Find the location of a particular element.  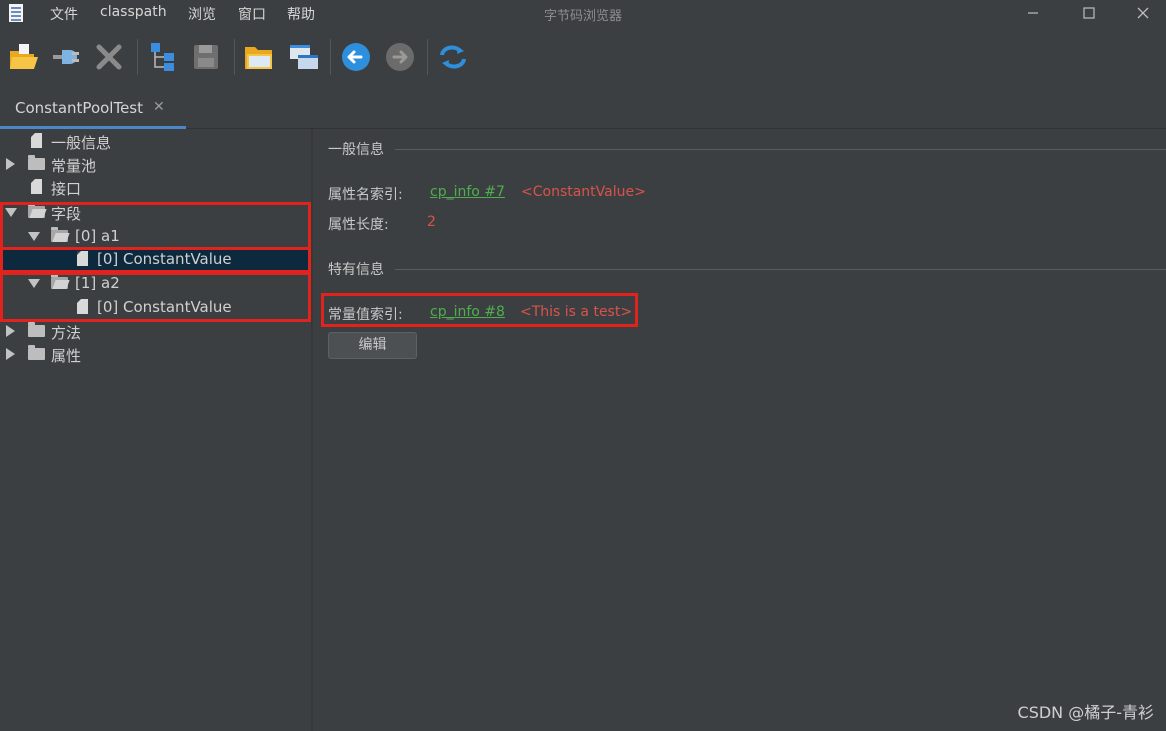

attr-length-label: 属性长度: is located at coordinates (358, 225).